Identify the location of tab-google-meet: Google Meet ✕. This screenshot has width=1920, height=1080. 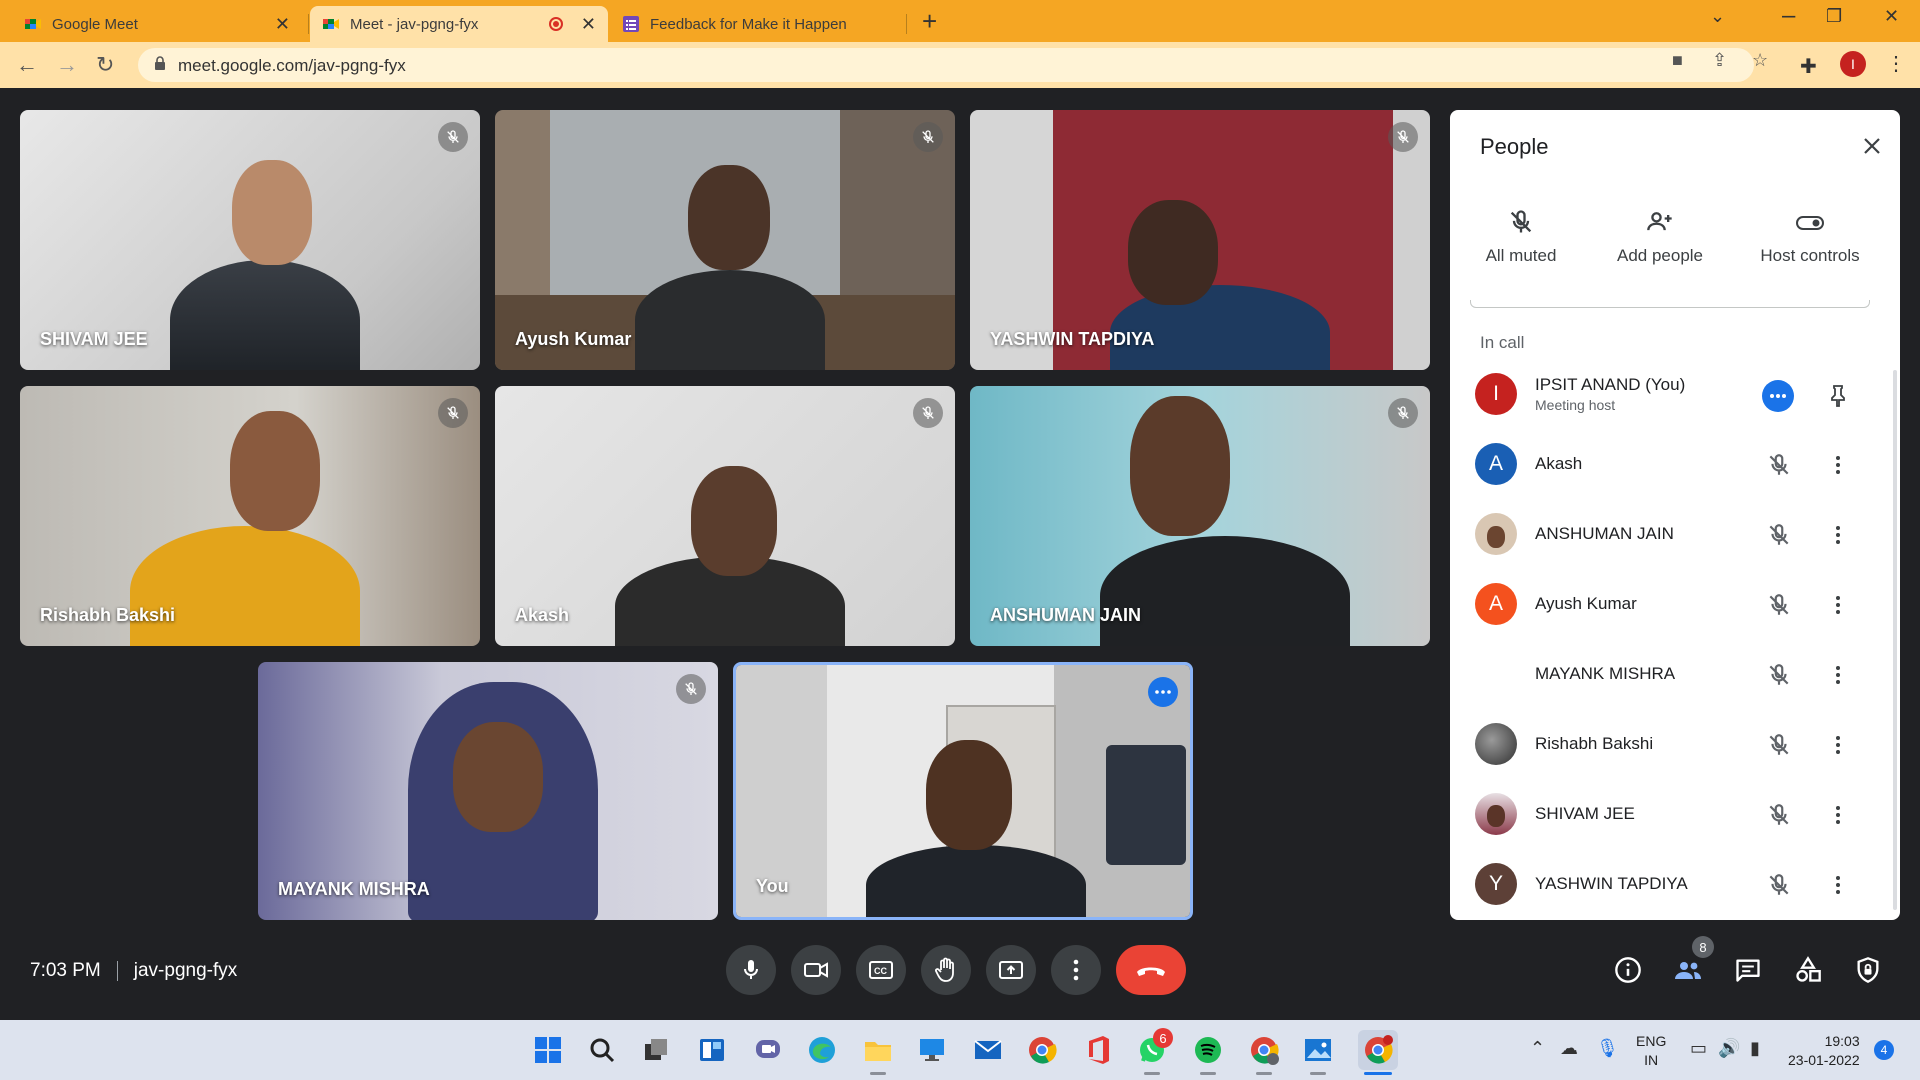
(157, 24).